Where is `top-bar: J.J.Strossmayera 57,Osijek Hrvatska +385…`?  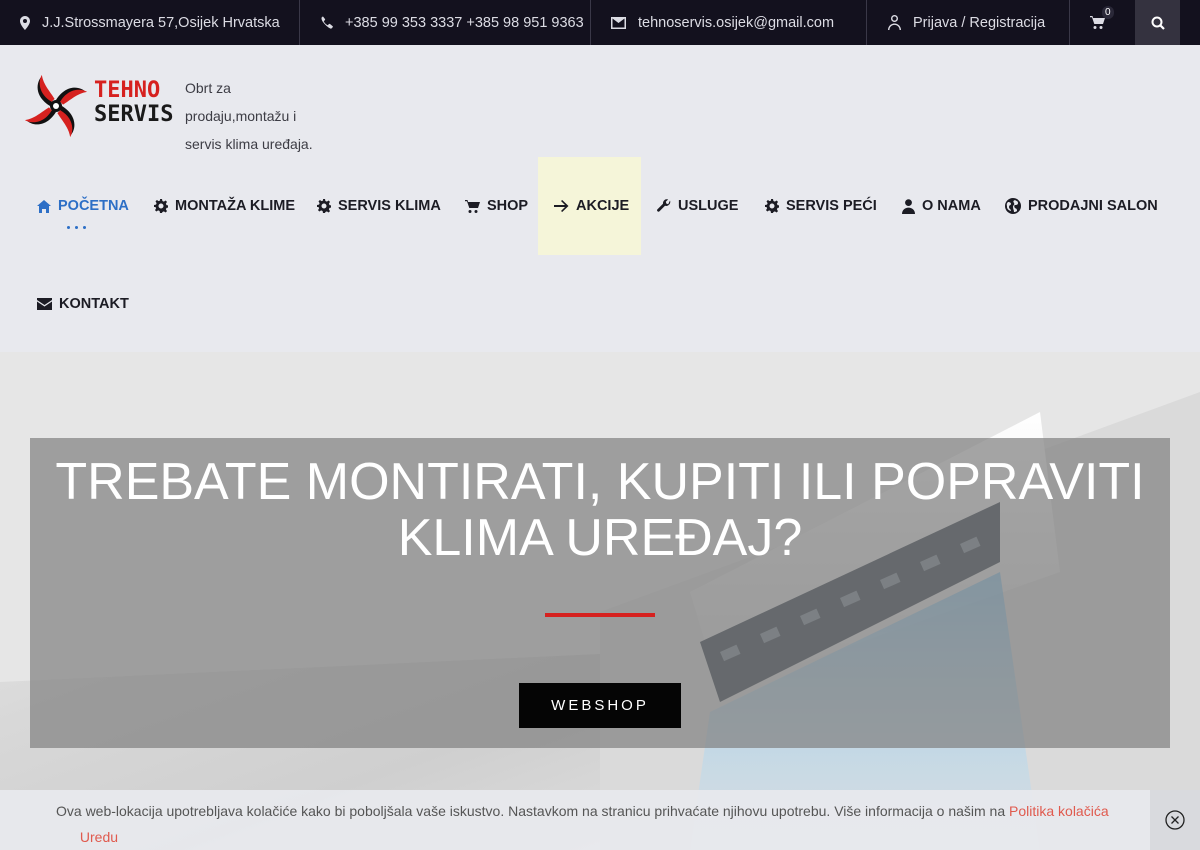
top-bar: J.J.Strossmayera 57,Osijek Hrvatska +385… is located at coordinates (600, 22).